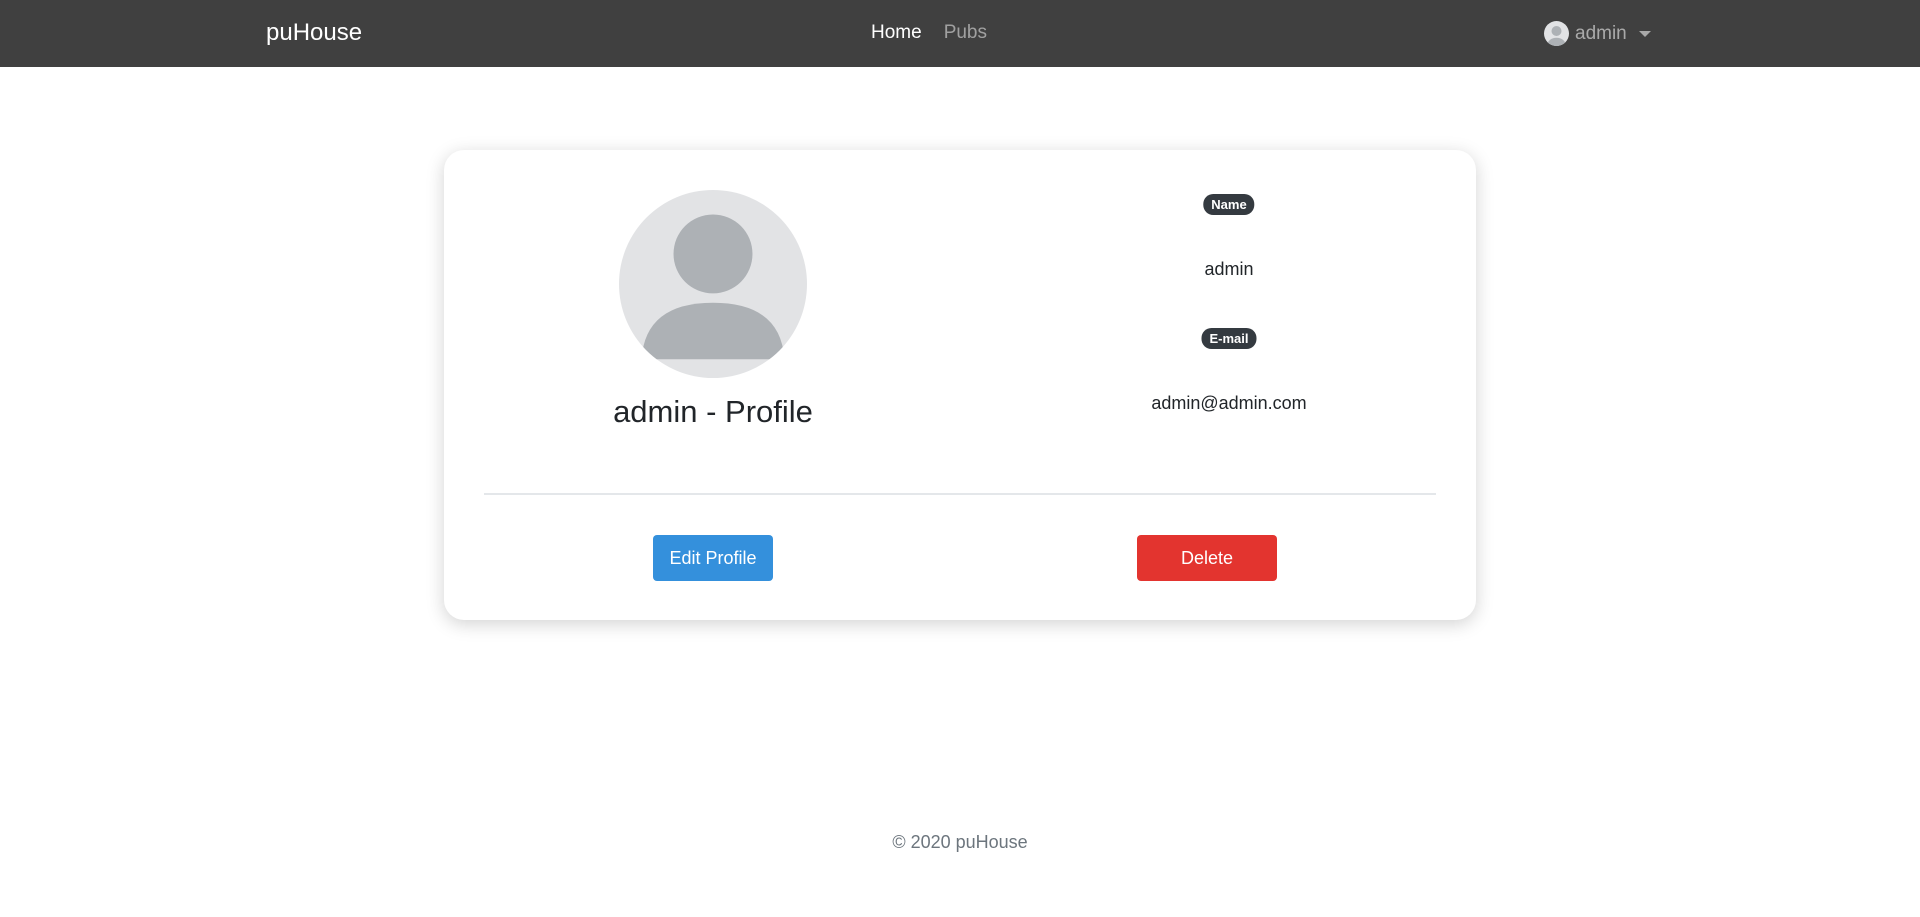 Image resolution: width=1920 pixels, height=917 pixels. I want to click on name-badge: Name, so click(1229, 204).